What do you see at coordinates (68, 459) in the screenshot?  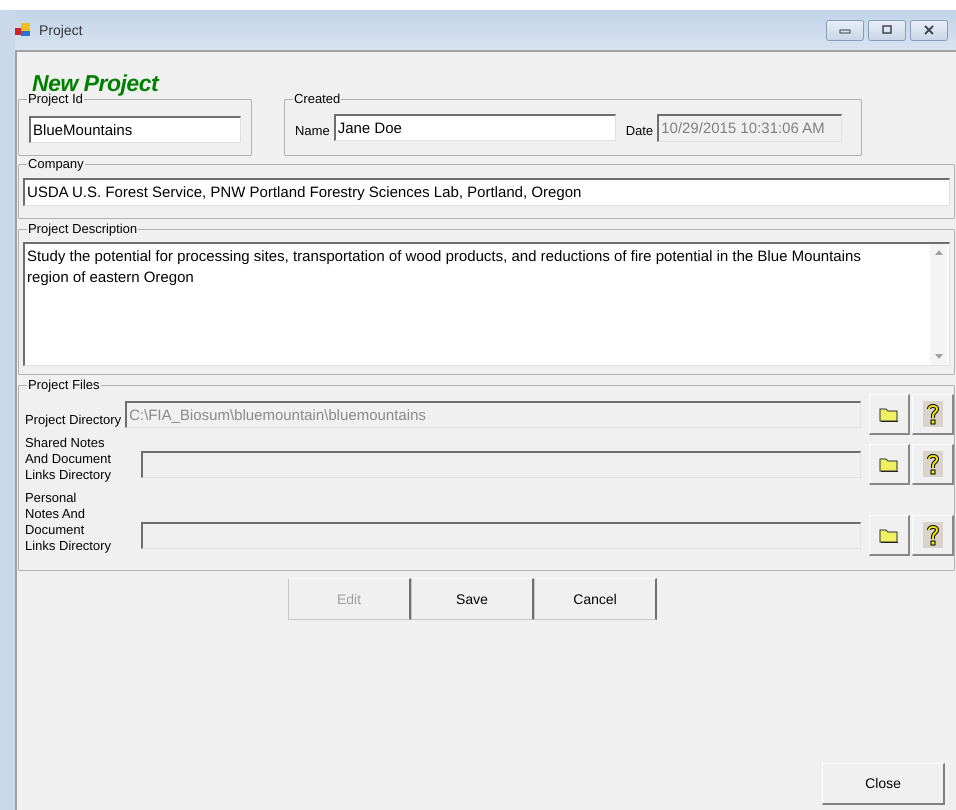 I see `directory-label: Shared Notes And Document Links Directory` at bounding box center [68, 459].